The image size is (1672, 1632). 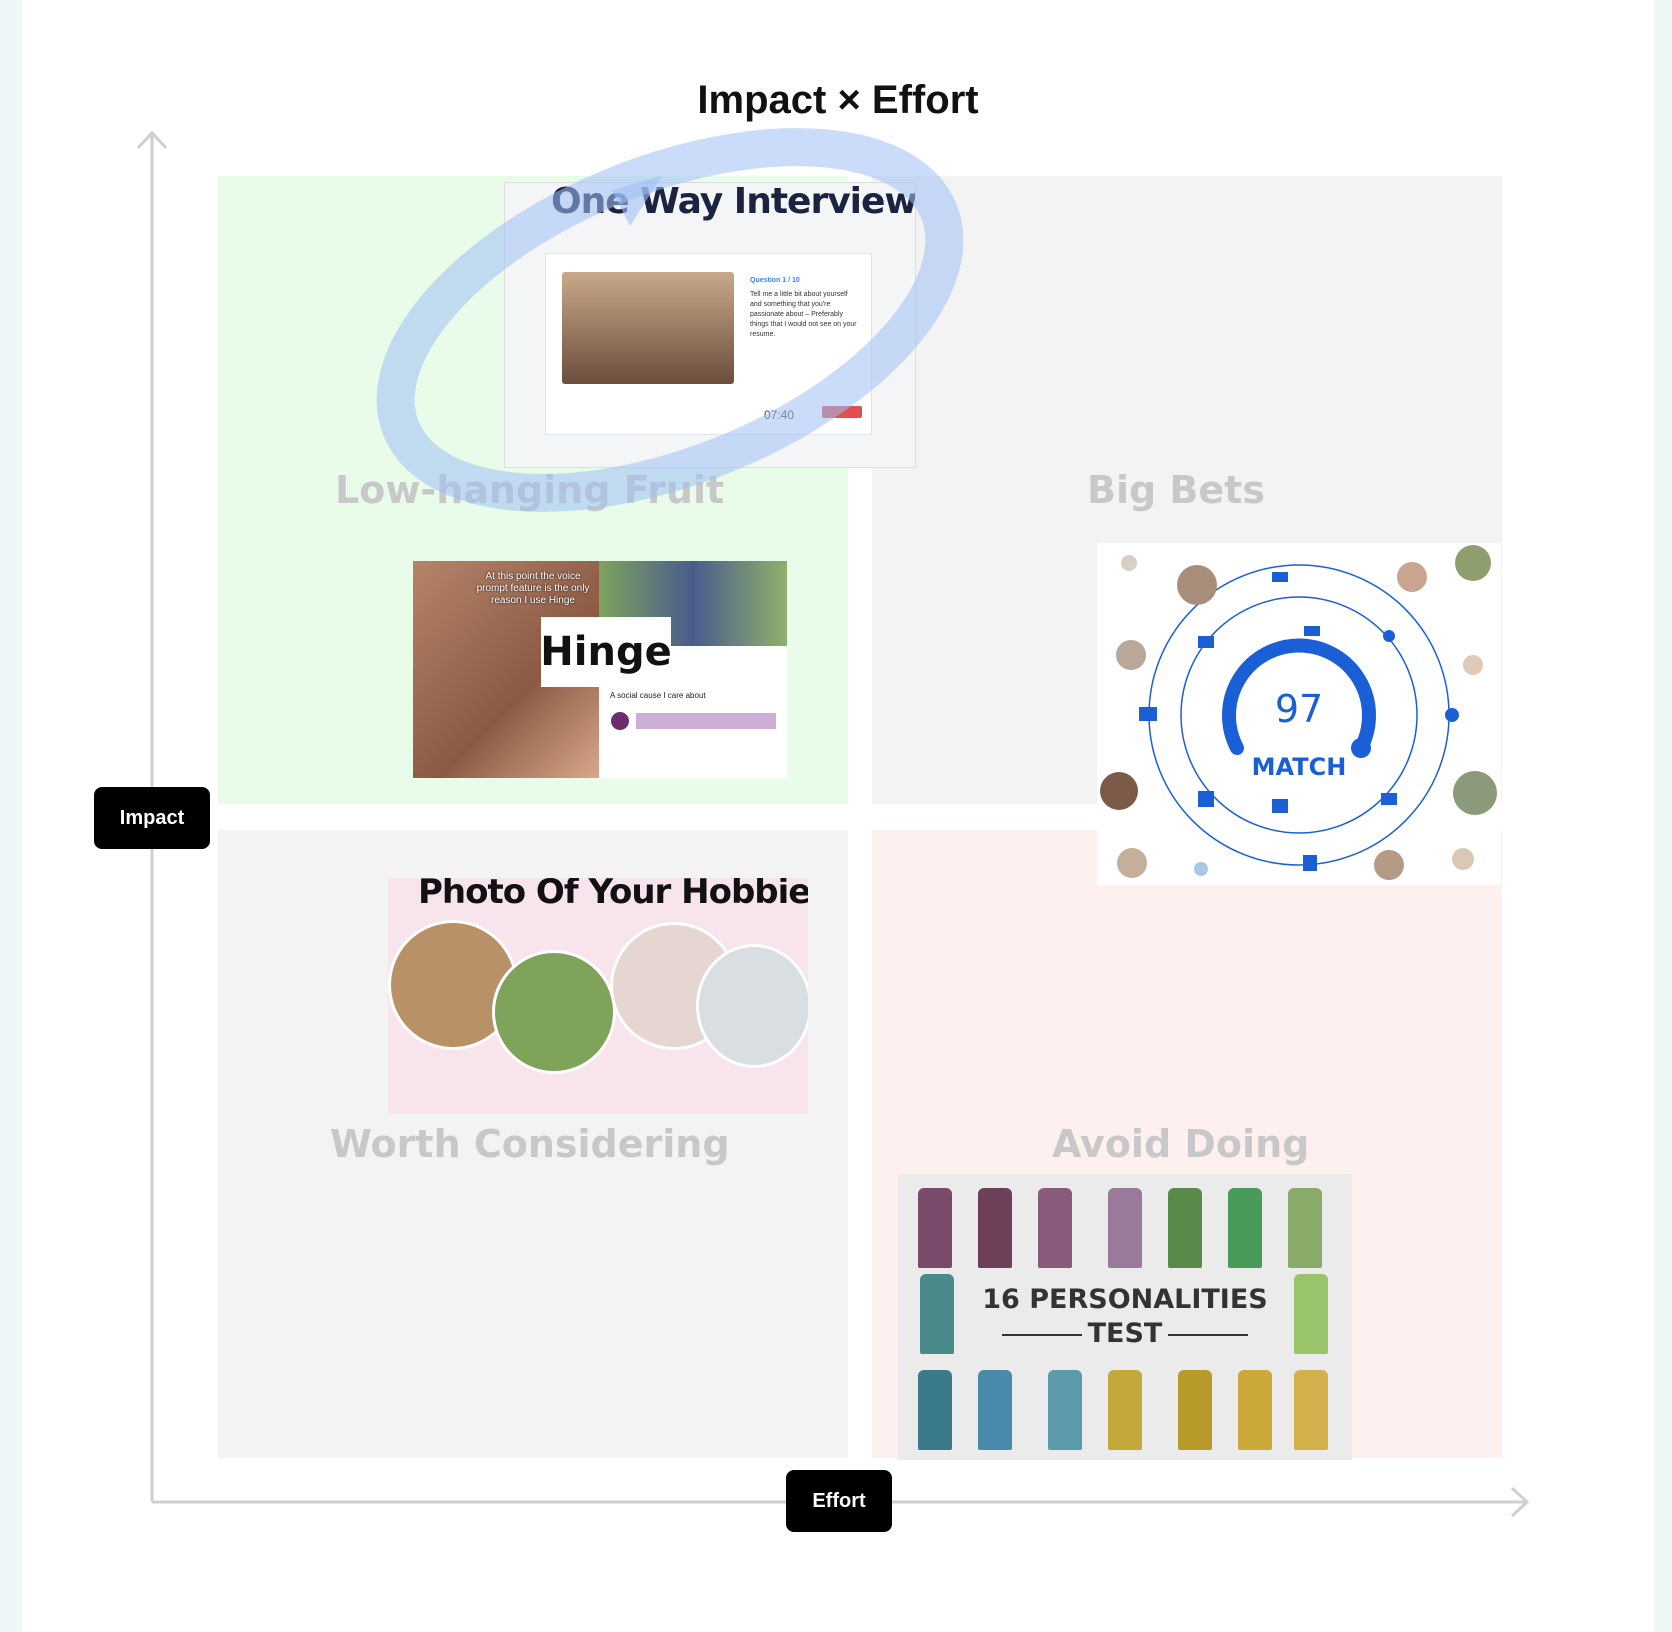 I want to click on highlight-ellipse, so click(x=670, y=320).